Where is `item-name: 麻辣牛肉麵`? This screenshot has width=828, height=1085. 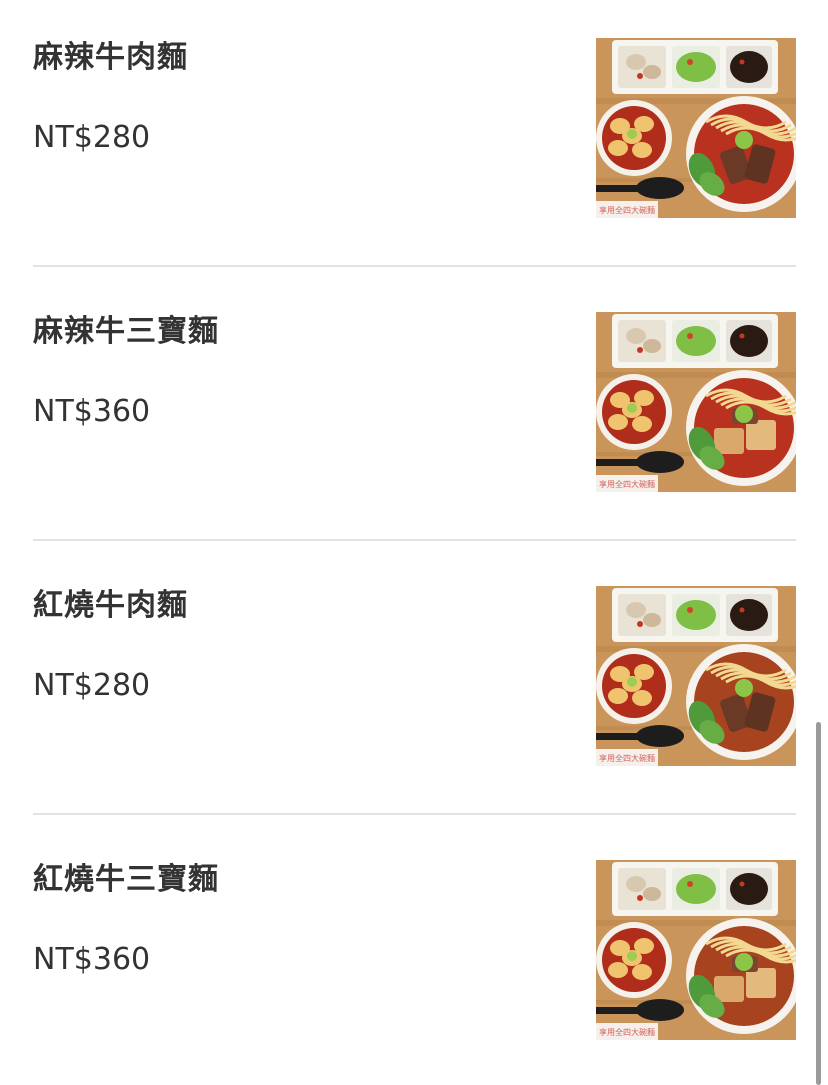 item-name: 麻辣牛肉麵 is located at coordinates (110, 57).